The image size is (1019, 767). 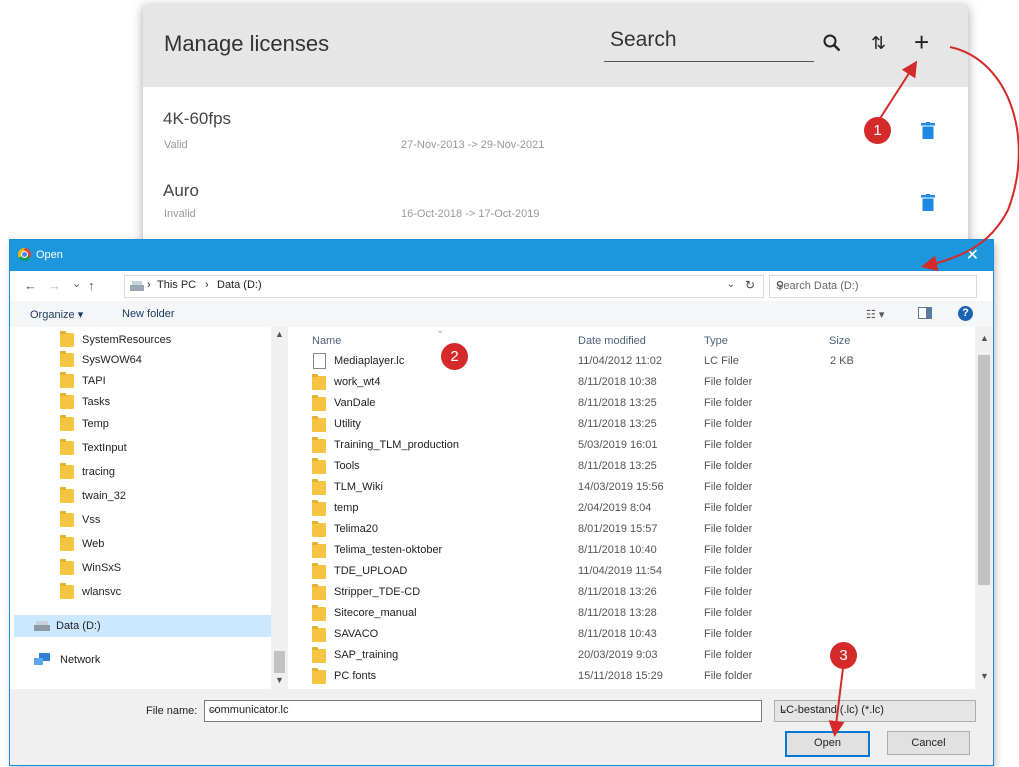 I want to click on step-badge-2: 2, so click(x=454, y=356).